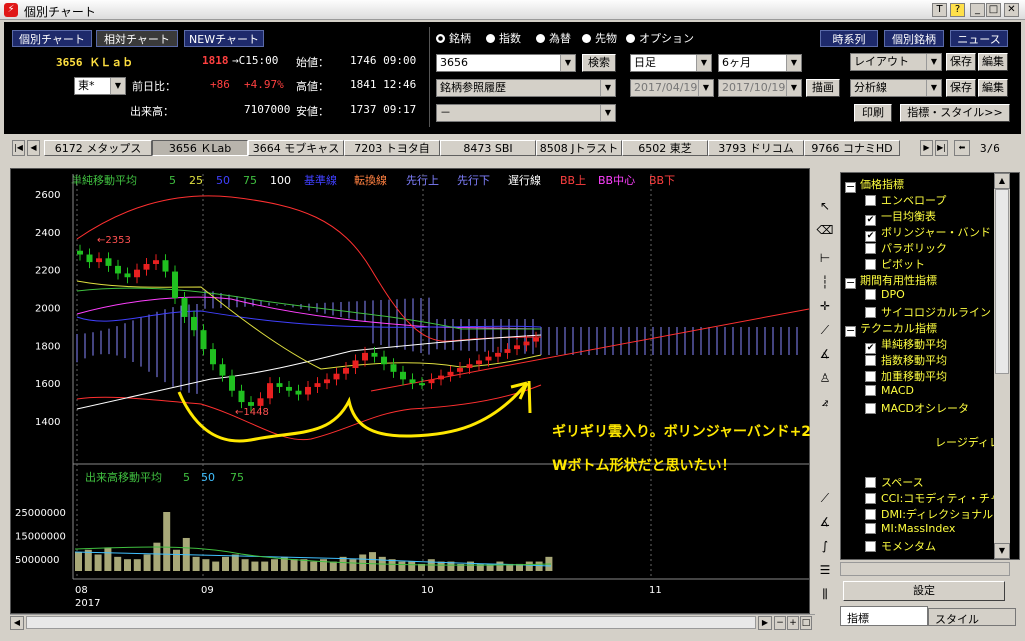 The width and height of the screenshot is (1025, 641). What do you see at coordinates (941, 148) in the screenshot?
I see `last-tab-button: ▶|` at bounding box center [941, 148].